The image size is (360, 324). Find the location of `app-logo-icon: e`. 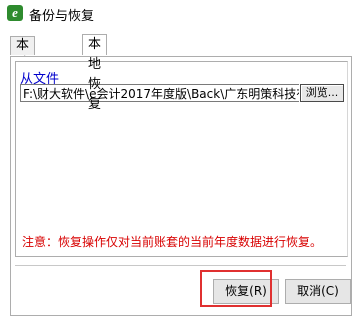

app-logo-icon: e is located at coordinates (15, 13).